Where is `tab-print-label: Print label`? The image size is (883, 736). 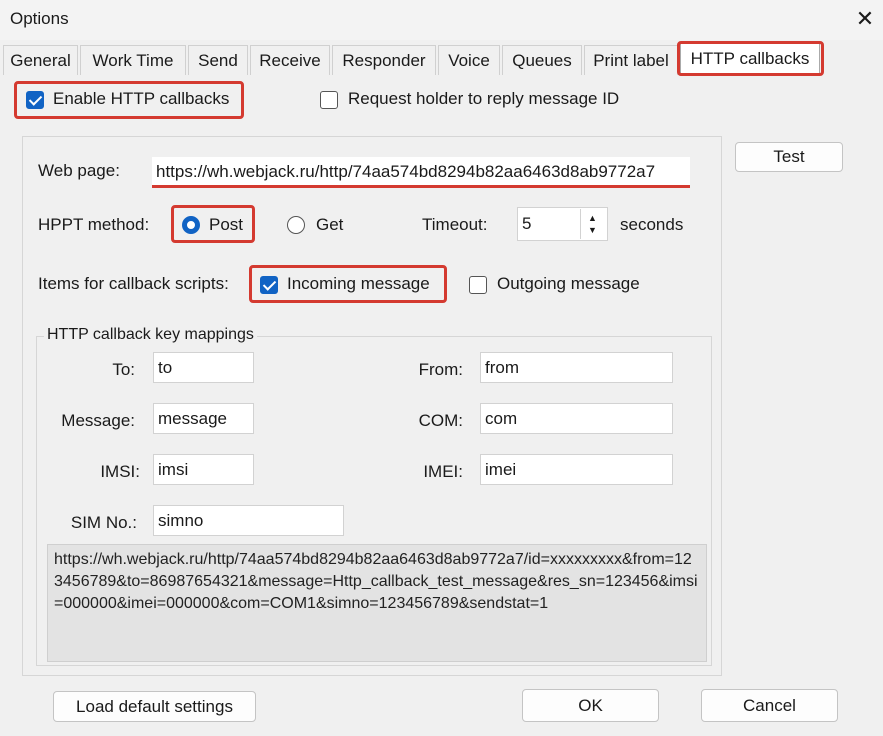 tab-print-label: Print label is located at coordinates (631, 60).